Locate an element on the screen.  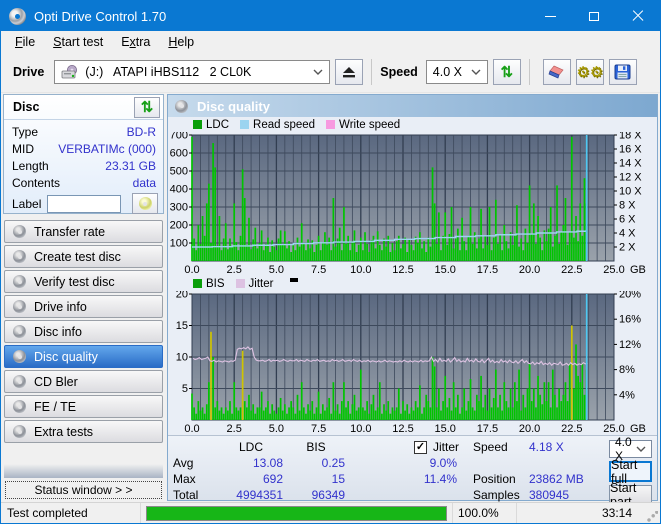
bis-chart-legend: BIS Jitter is located at coordinates (412, 283).